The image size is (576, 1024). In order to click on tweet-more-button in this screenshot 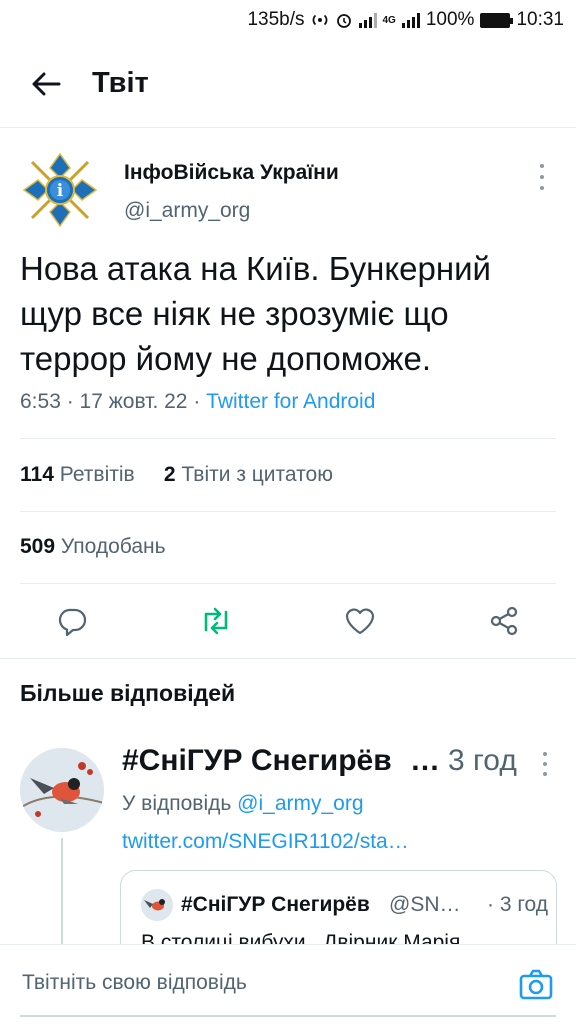, I will do `click(542, 177)`.